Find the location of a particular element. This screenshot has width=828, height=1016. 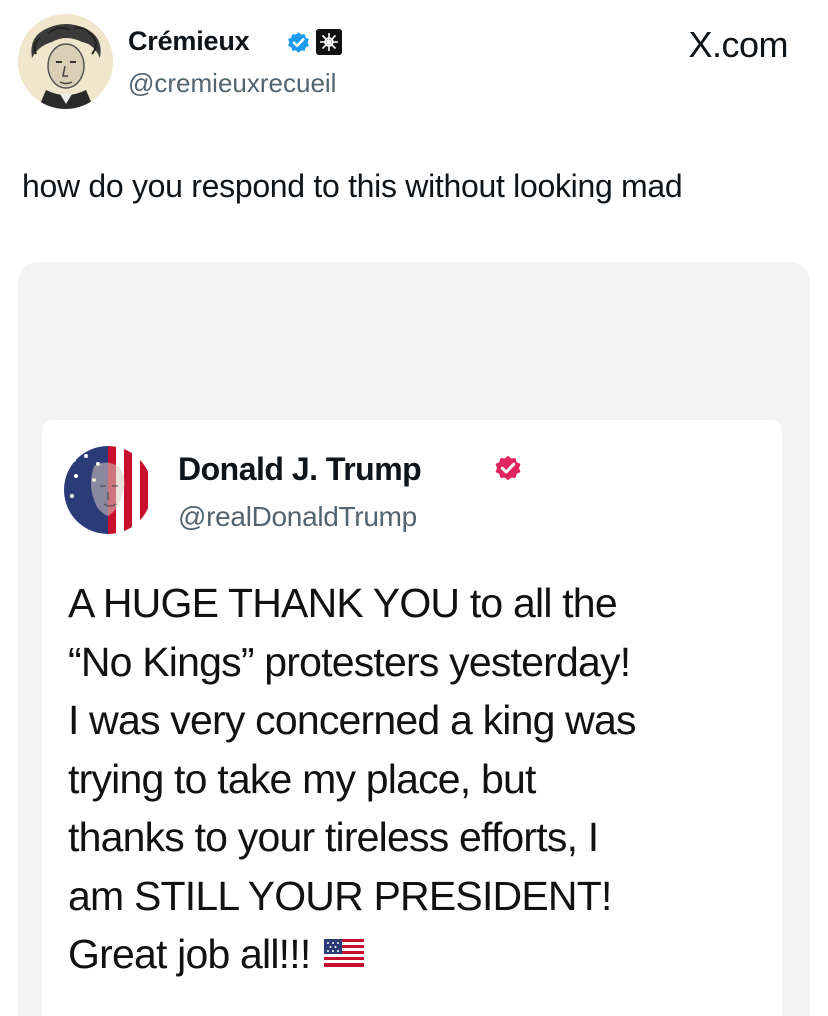

post-line: trying to take my place, but is located at coordinates (302, 778).